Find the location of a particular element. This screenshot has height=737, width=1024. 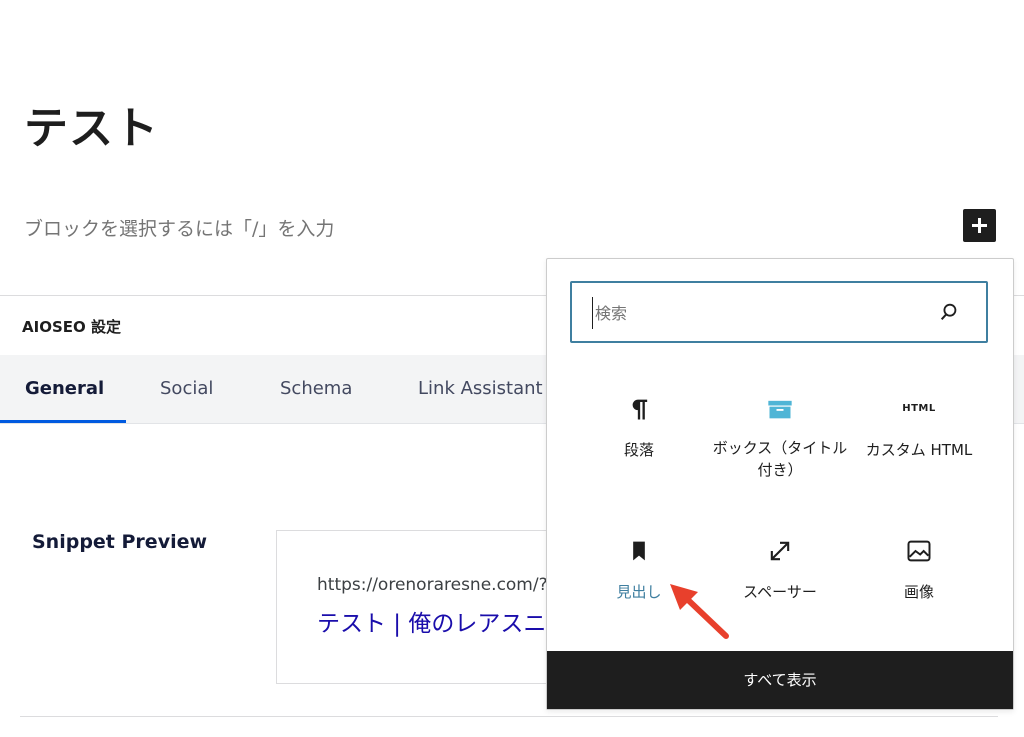

block-label: カスタム HTML is located at coordinates (919, 450).